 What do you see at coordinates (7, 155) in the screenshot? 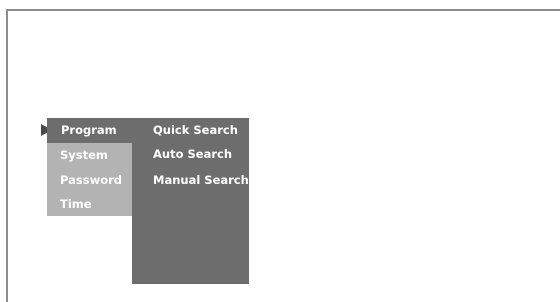
I see `screen-border-left` at bounding box center [7, 155].